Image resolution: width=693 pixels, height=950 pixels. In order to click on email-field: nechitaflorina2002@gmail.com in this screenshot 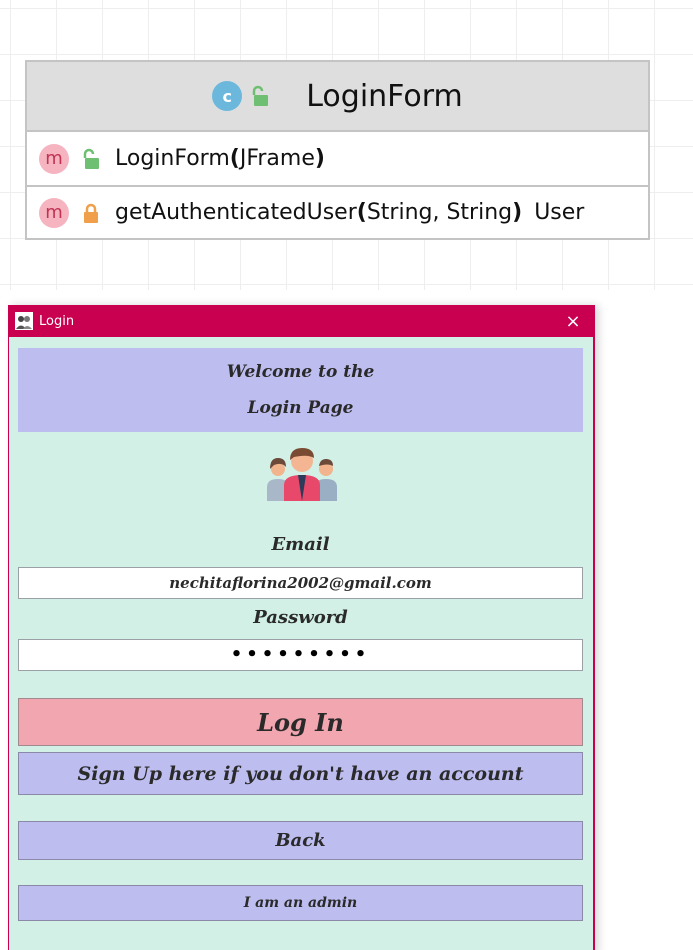, I will do `click(300, 583)`.